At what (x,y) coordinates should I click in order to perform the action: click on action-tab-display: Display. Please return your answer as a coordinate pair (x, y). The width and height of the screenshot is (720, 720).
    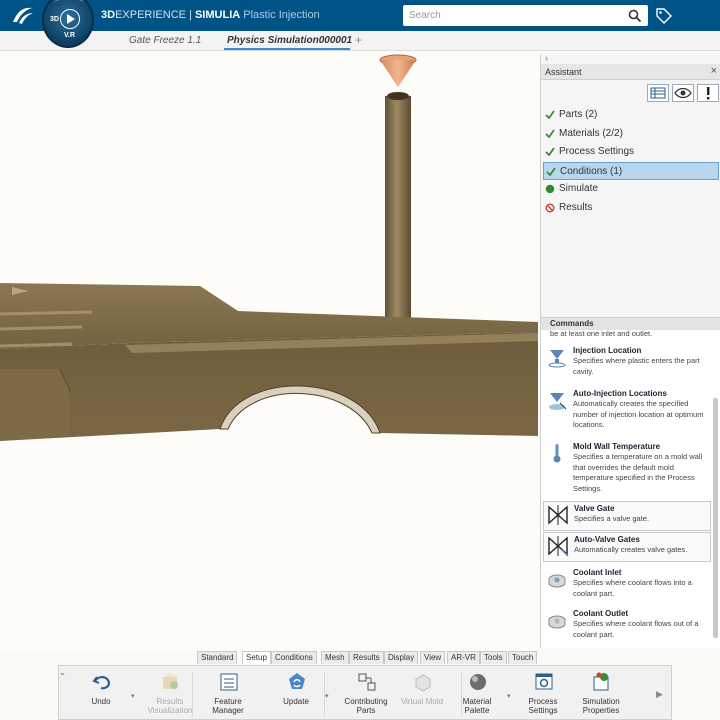
    Looking at the image, I should click on (401, 657).